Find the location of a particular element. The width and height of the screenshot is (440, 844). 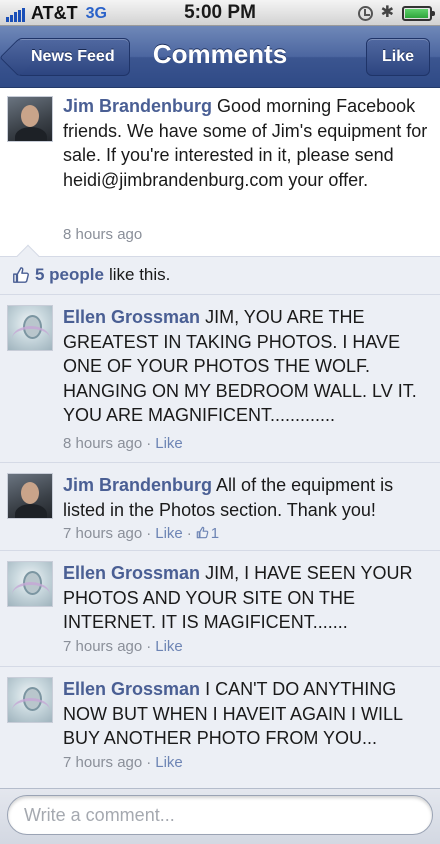

comment-meta: 7 hours ago · Like · 1 is located at coordinates (141, 533).